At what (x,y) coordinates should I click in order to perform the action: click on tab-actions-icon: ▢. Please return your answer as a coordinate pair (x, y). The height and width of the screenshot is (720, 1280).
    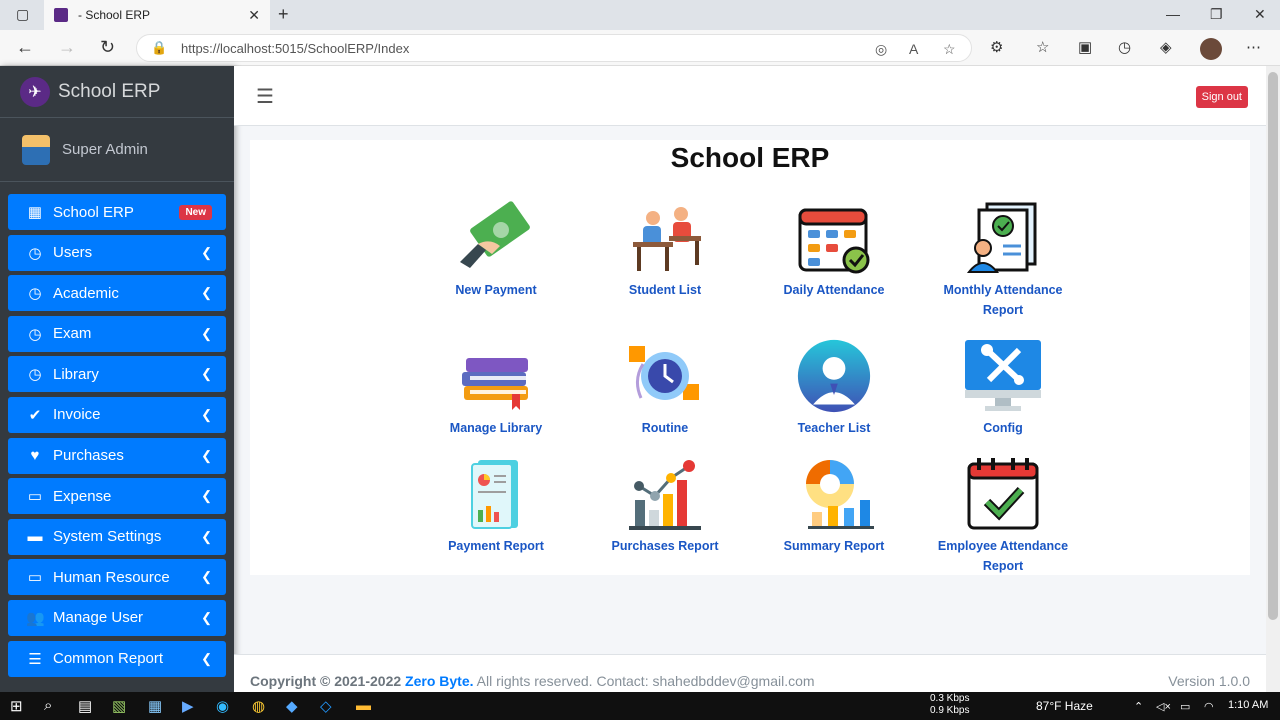
    Looking at the image, I should click on (22, 14).